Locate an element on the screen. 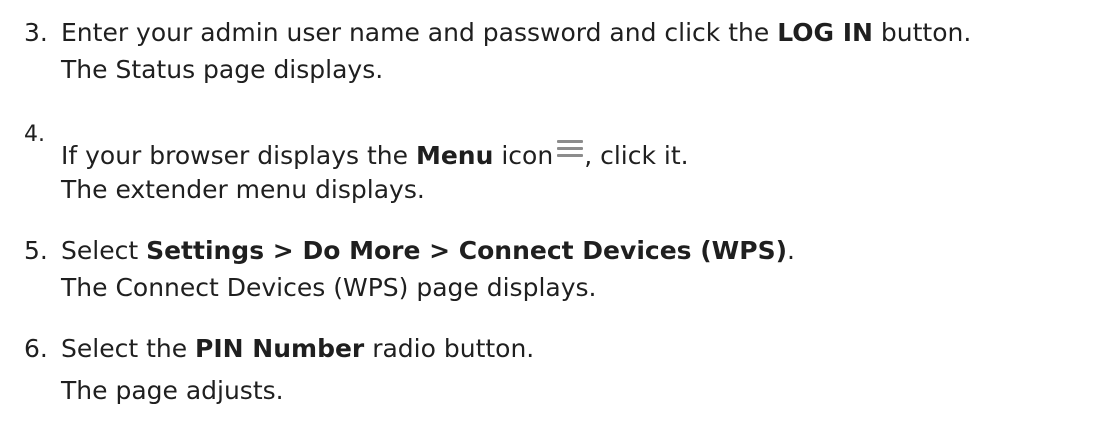  step-number: 5. is located at coordinates (36, 250).